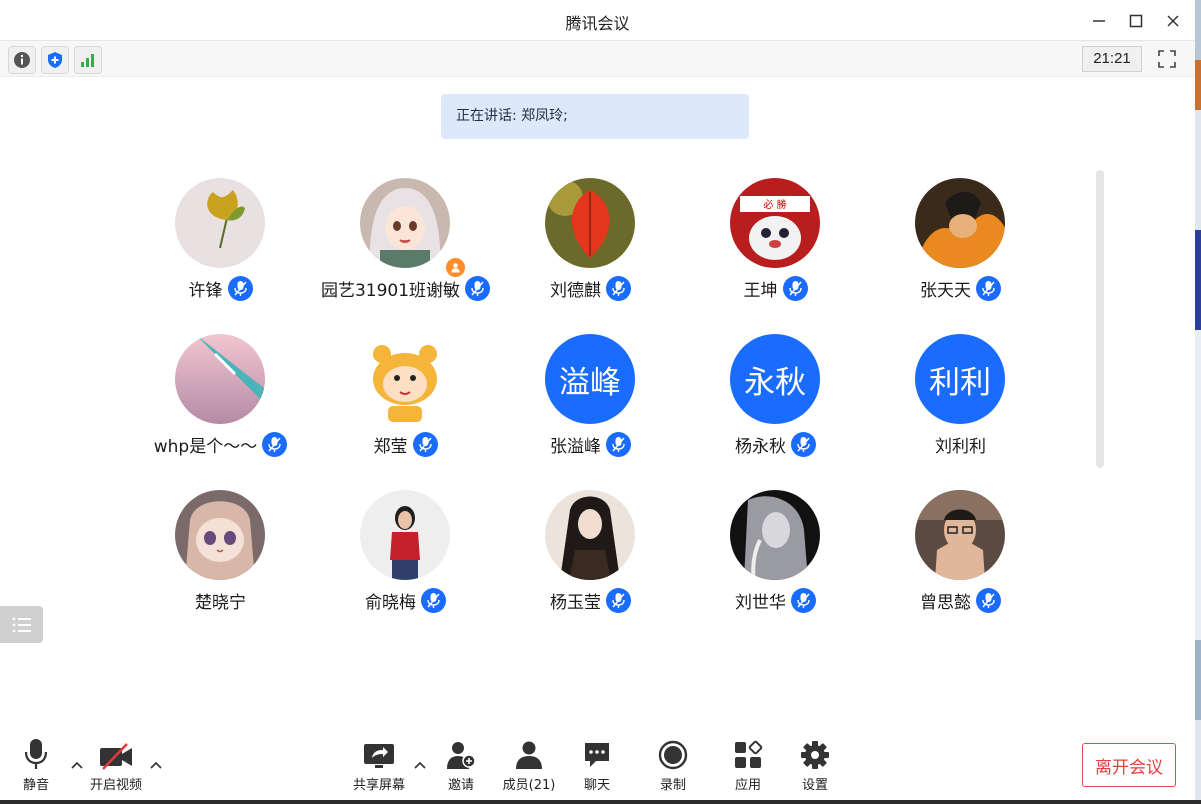 This screenshot has height=804, width=1201. I want to click on participant-name: 张天天, so click(945, 291).